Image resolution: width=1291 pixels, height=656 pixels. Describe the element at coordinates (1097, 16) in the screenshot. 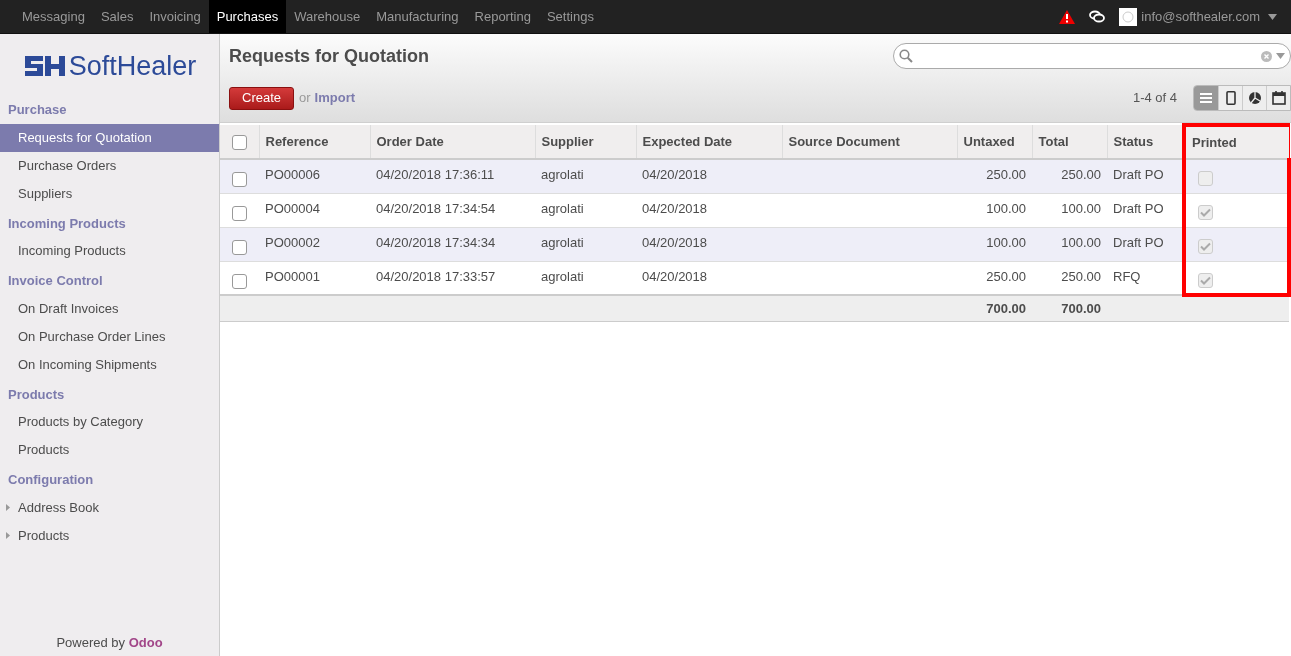

I see `chat-icon` at that location.